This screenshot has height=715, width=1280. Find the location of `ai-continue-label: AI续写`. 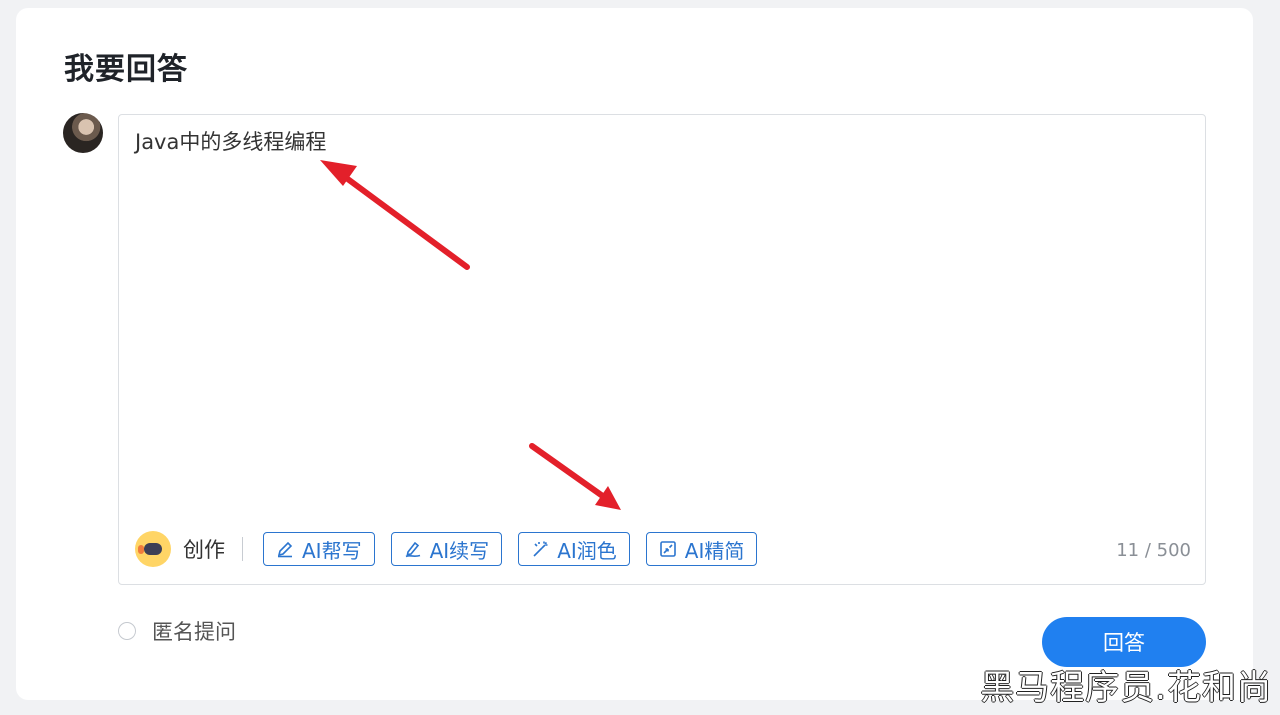

ai-continue-label: AI续写 is located at coordinates (459, 550).